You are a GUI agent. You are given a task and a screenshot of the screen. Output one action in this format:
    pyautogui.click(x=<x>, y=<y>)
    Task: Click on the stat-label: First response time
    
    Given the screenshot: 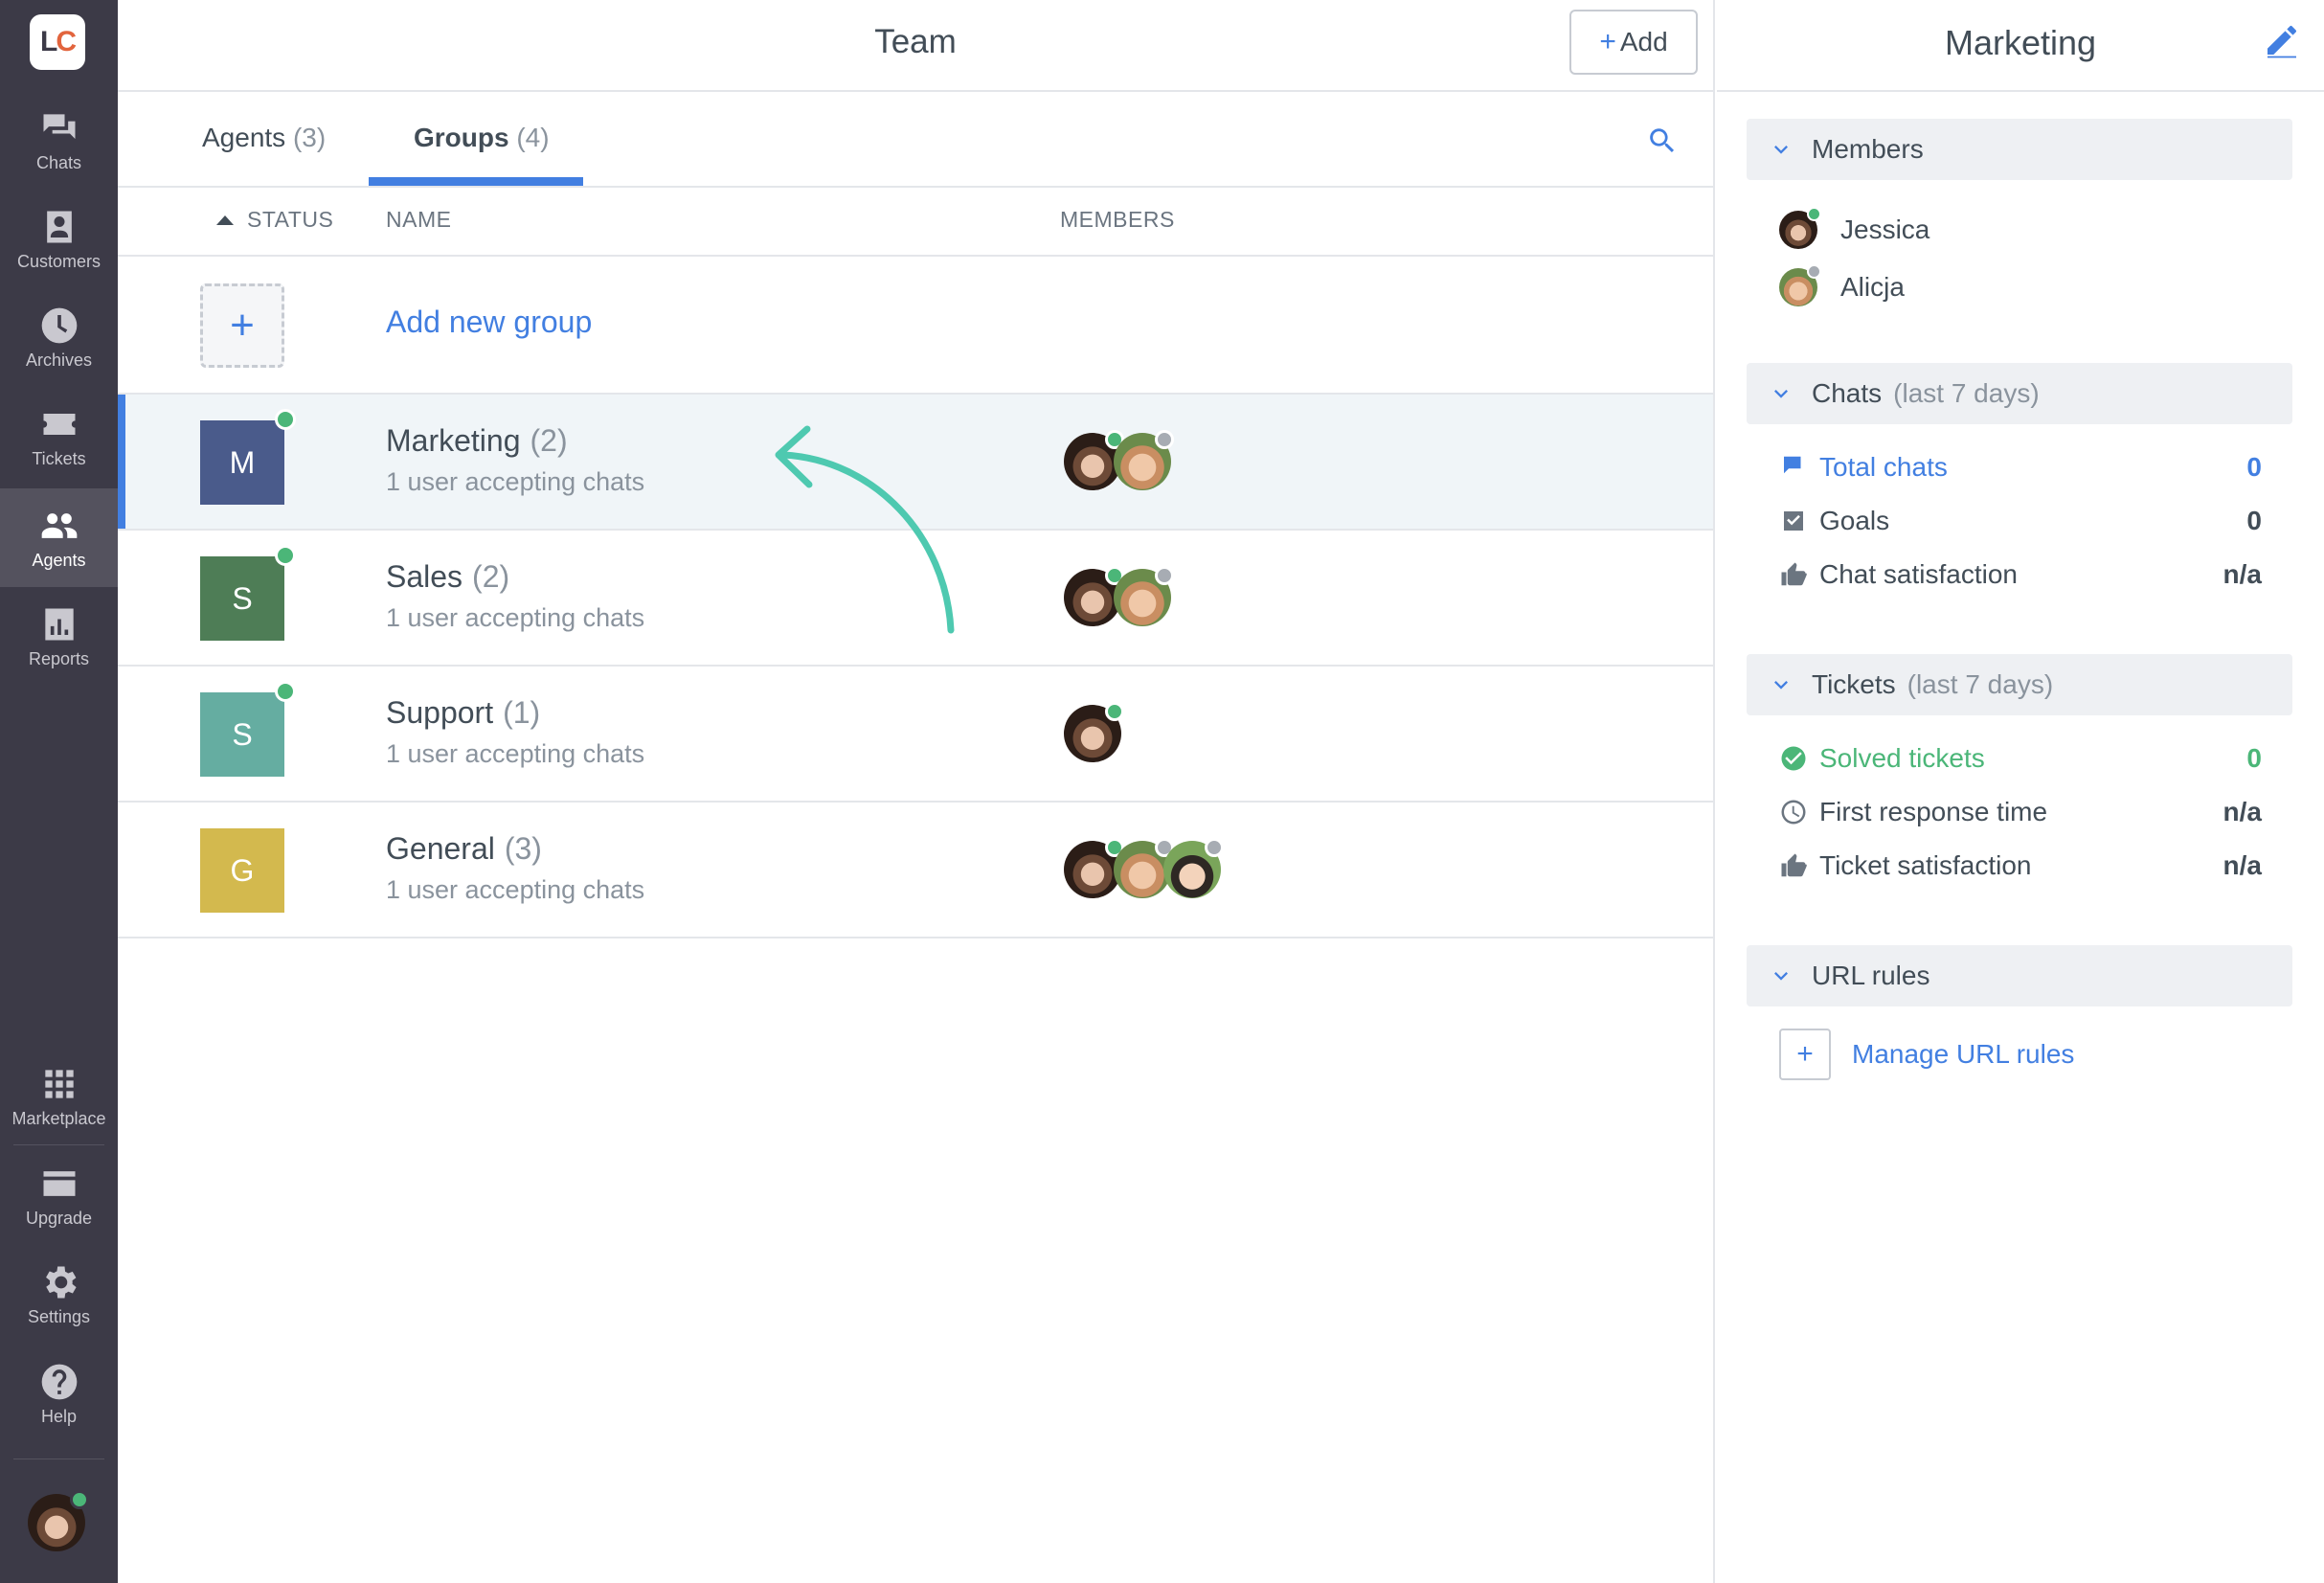 What is the action you would take?
    pyautogui.click(x=1933, y=811)
    